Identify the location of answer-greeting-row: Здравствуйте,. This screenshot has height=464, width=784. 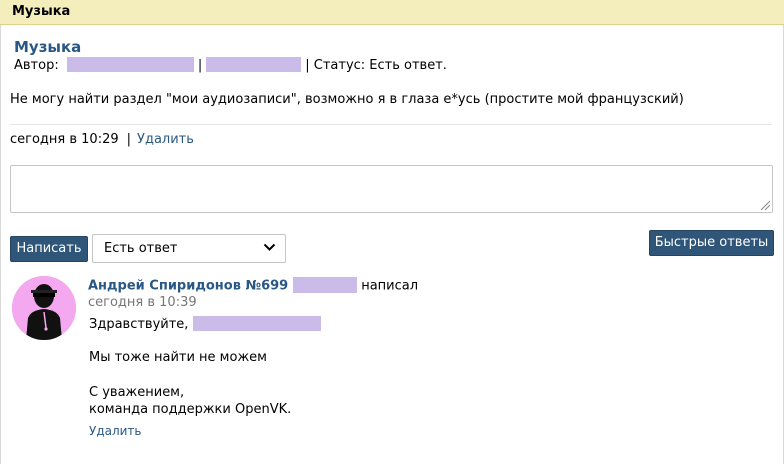
(205, 324).